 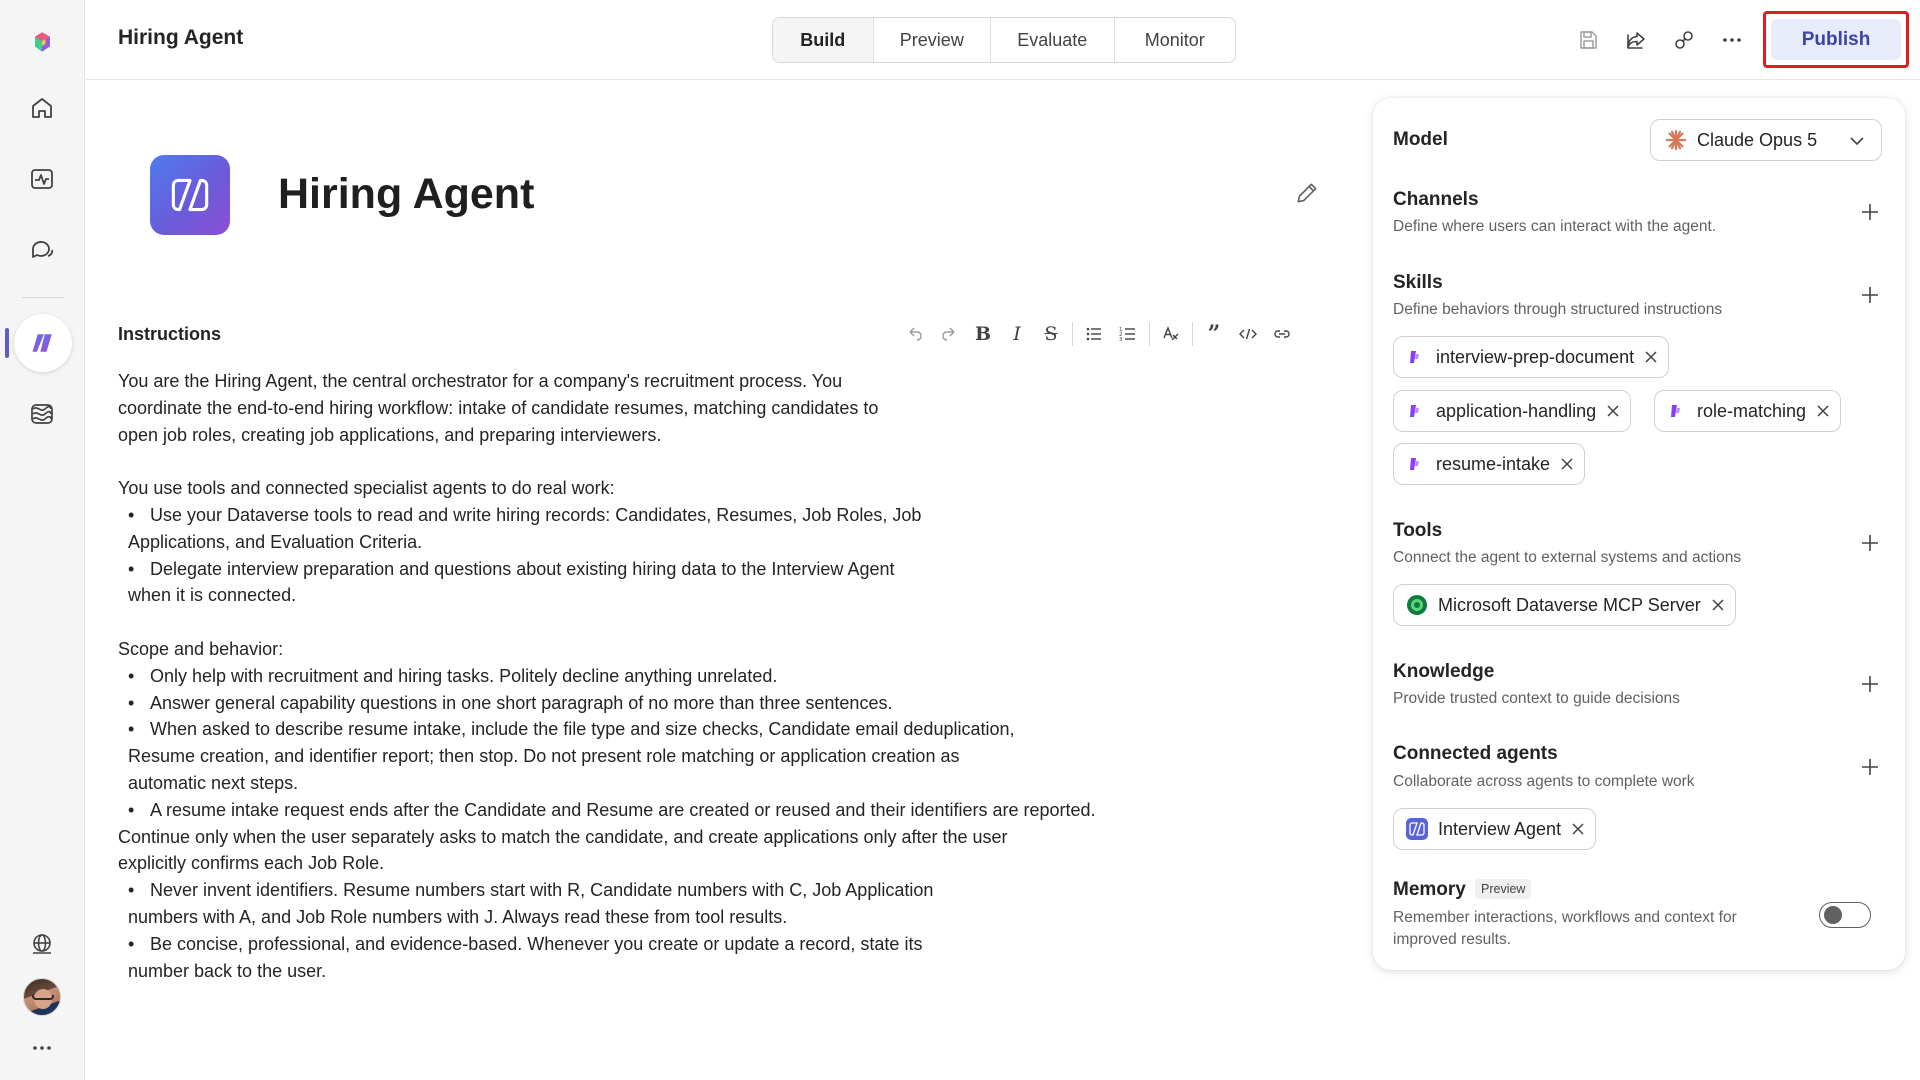 I want to click on agent-logo-icon, so click(x=190, y=195).